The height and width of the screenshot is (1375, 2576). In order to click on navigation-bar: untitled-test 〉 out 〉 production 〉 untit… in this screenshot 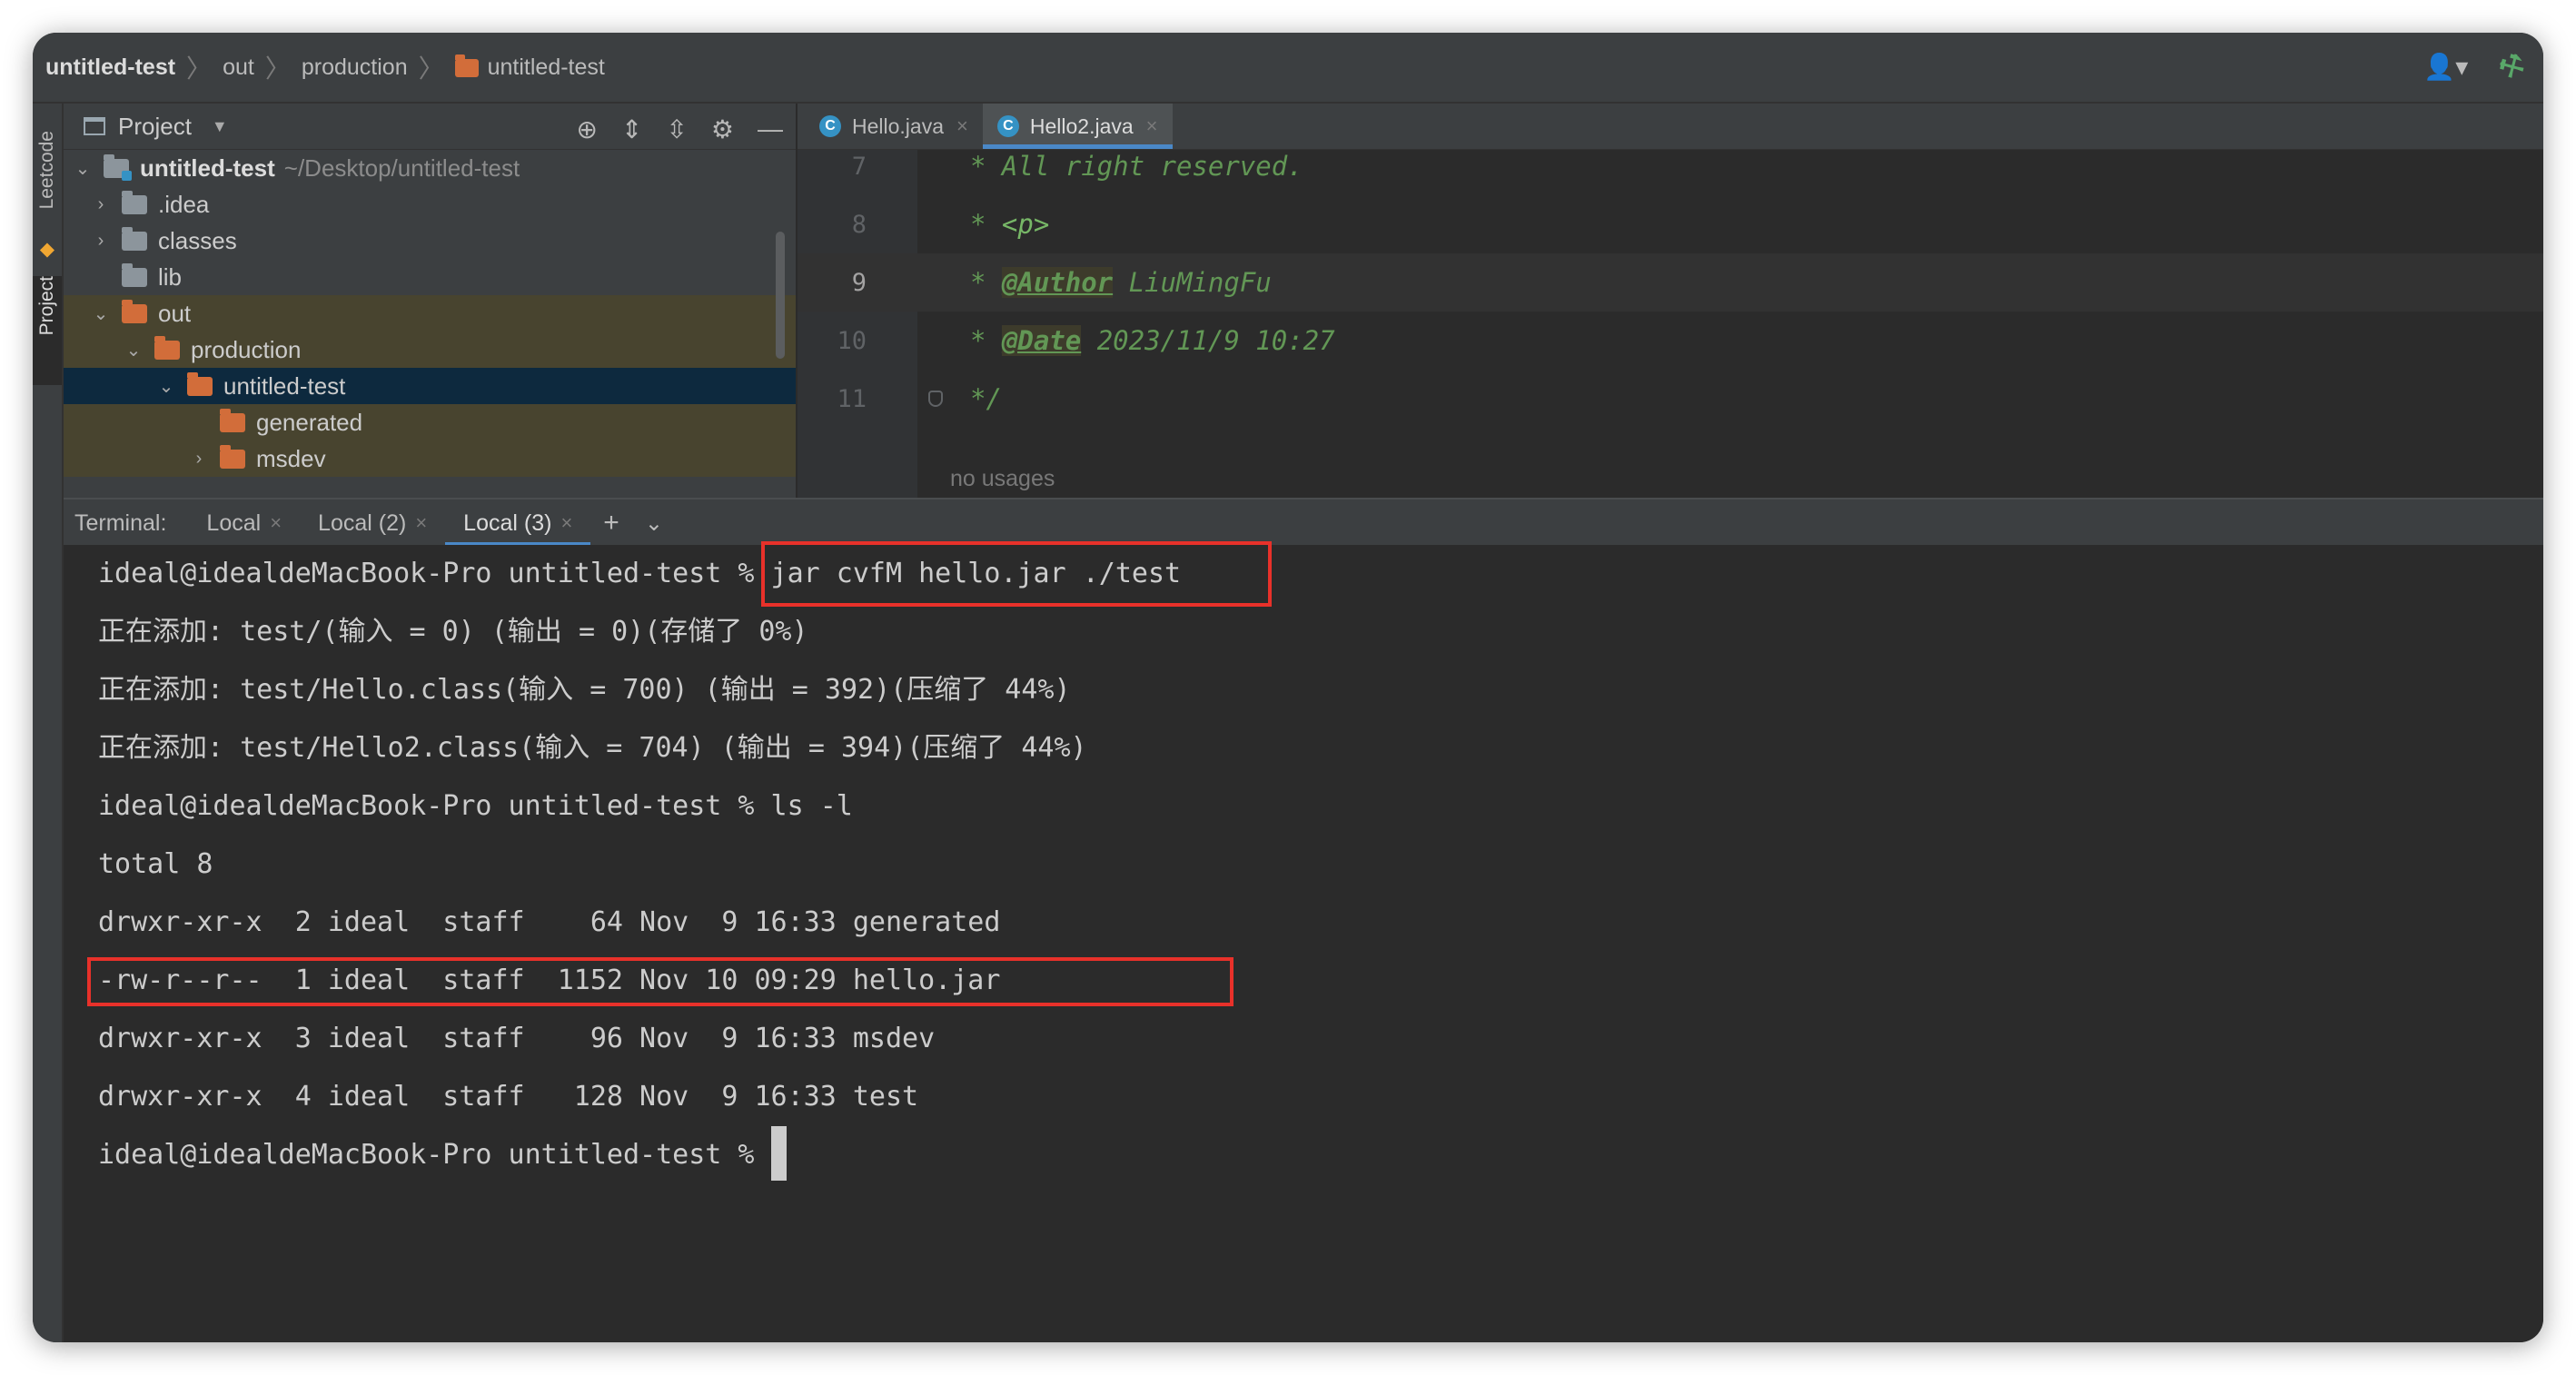, I will do `click(1288, 68)`.